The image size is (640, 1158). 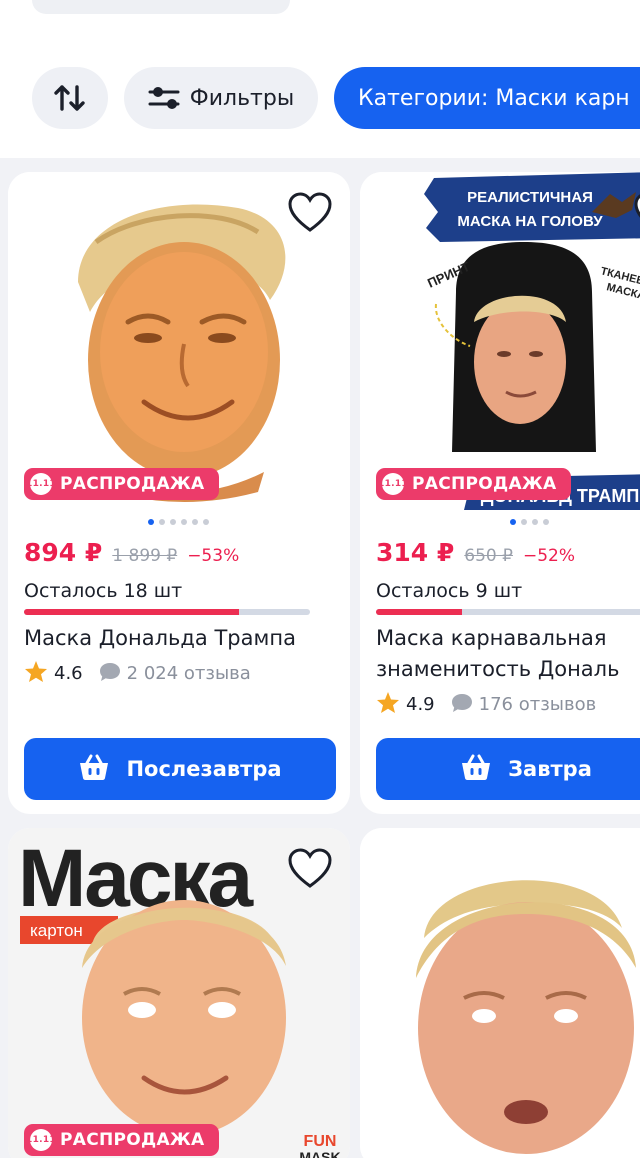 I want to click on product-title: Маска Дональда Трампа, so click(x=160, y=638).